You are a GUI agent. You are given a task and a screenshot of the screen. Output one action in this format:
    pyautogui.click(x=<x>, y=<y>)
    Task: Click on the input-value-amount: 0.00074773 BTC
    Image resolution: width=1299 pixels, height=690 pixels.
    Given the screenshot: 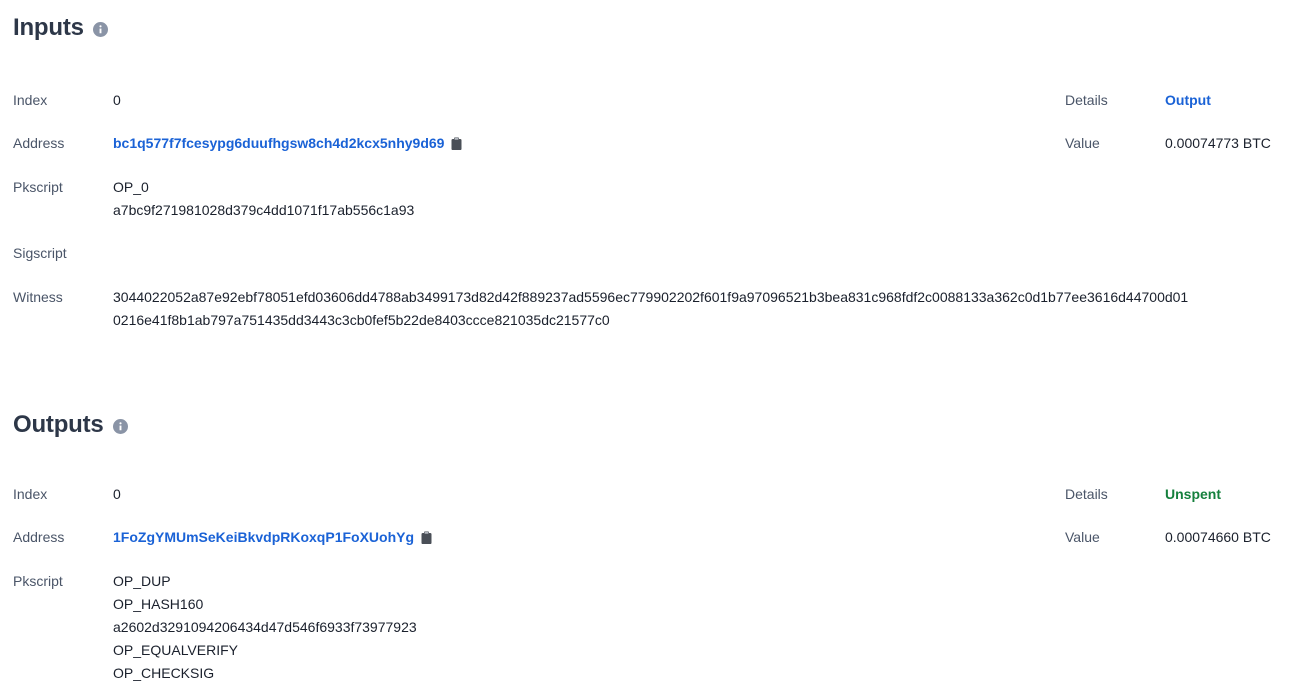 What is the action you would take?
    pyautogui.click(x=1218, y=143)
    